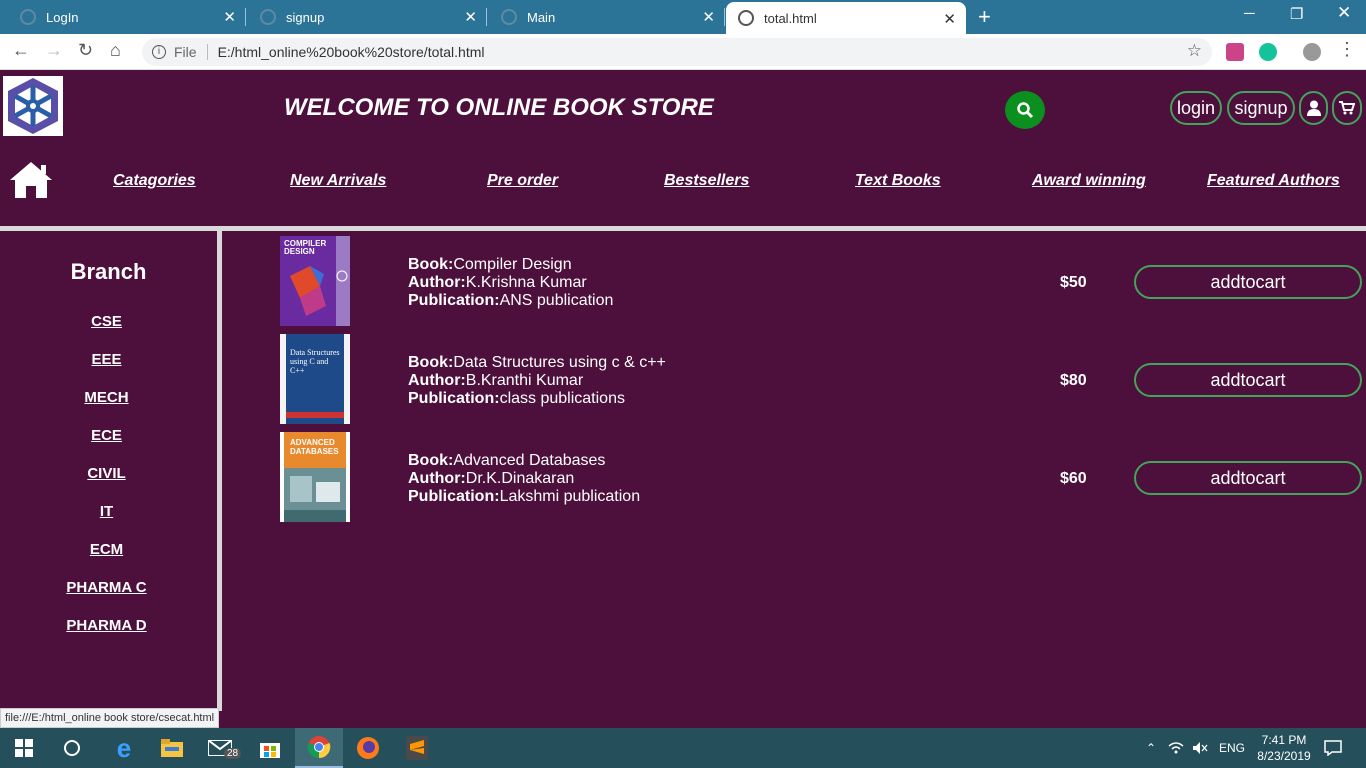  What do you see at coordinates (1333, 748) in the screenshot?
I see `action-center-button` at bounding box center [1333, 748].